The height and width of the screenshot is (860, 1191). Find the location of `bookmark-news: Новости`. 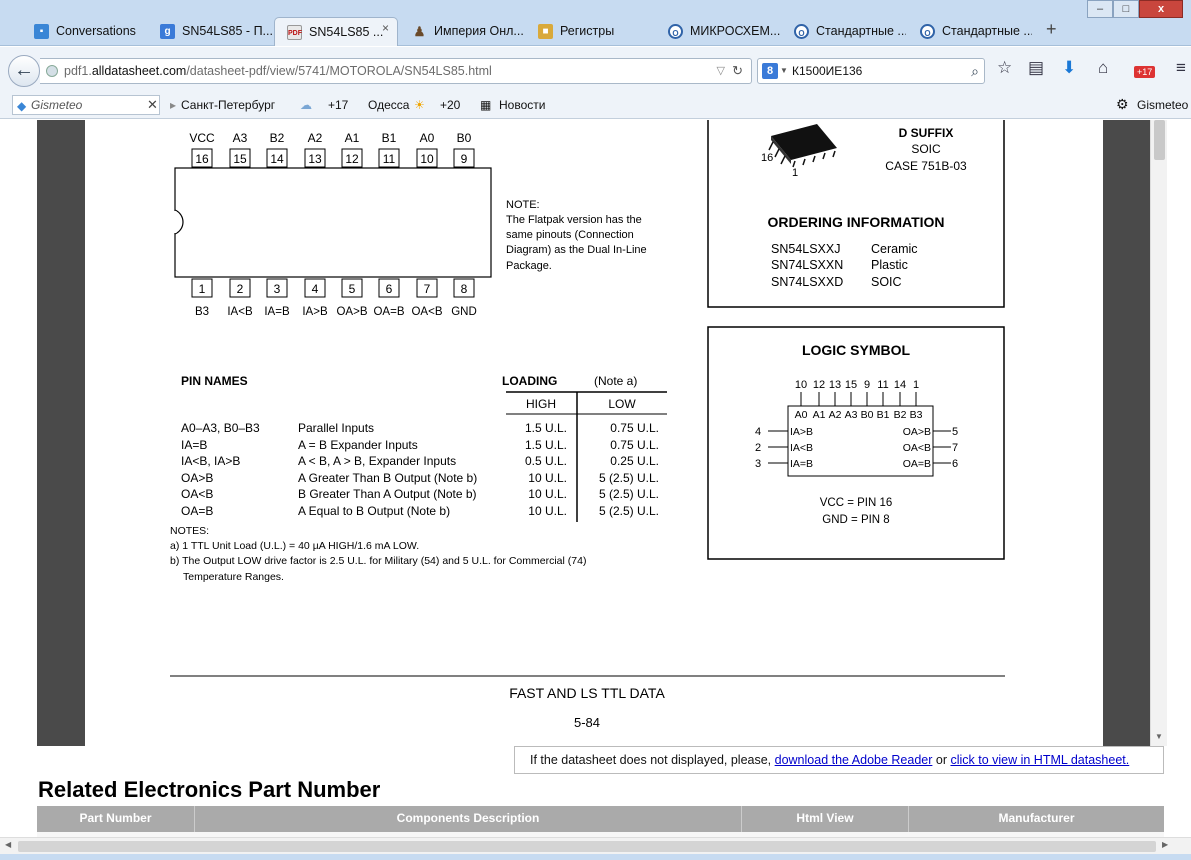

bookmark-news: Новости is located at coordinates (522, 105).